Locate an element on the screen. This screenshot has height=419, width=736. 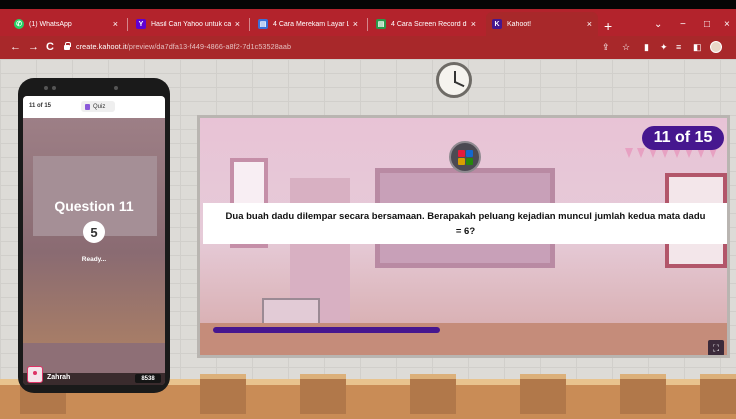
player-avatar is located at coordinates (35, 374).